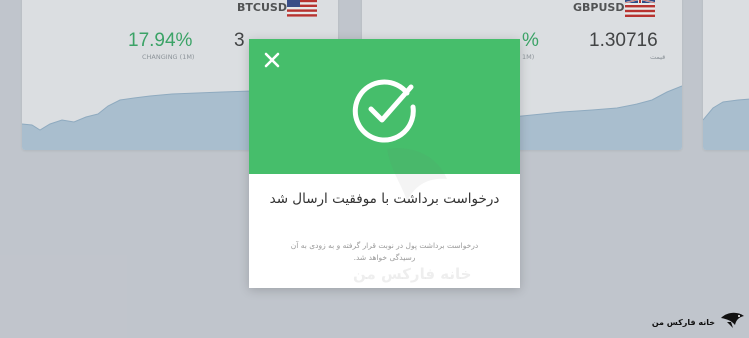 The image size is (749, 338). What do you see at coordinates (272, 60) in the screenshot?
I see `close-icon` at bounding box center [272, 60].